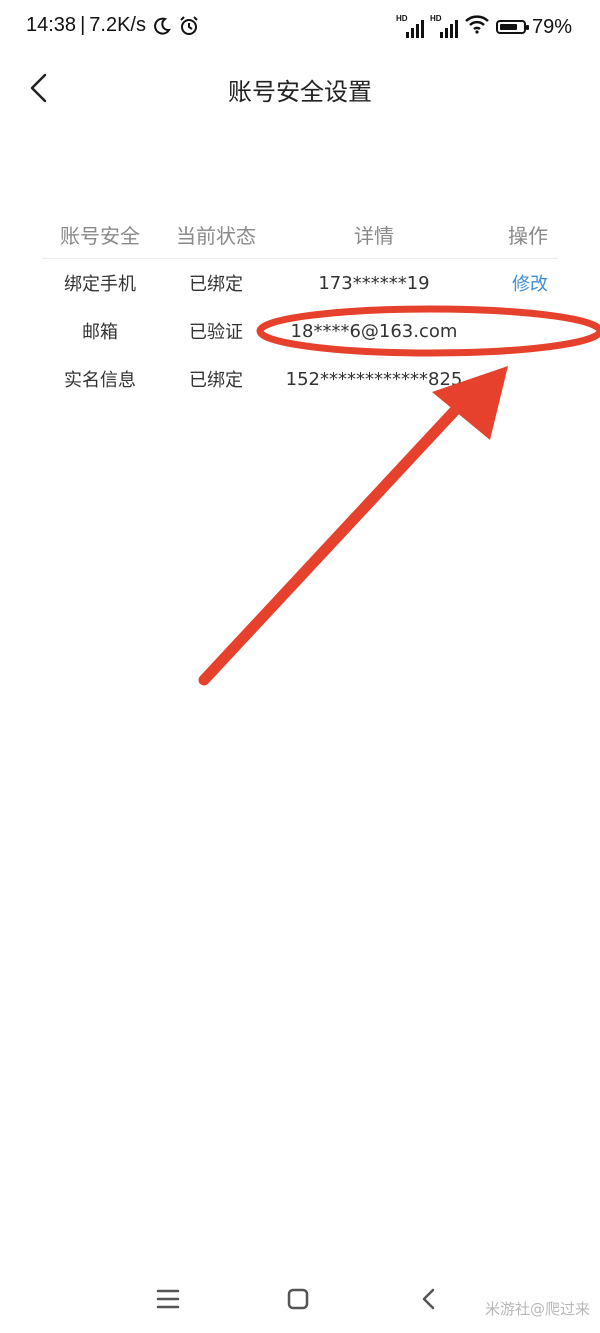  What do you see at coordinates (100, 235) in the screenshot?
I see `column-header-item: 账号安全` at bounding box center [100, 235].